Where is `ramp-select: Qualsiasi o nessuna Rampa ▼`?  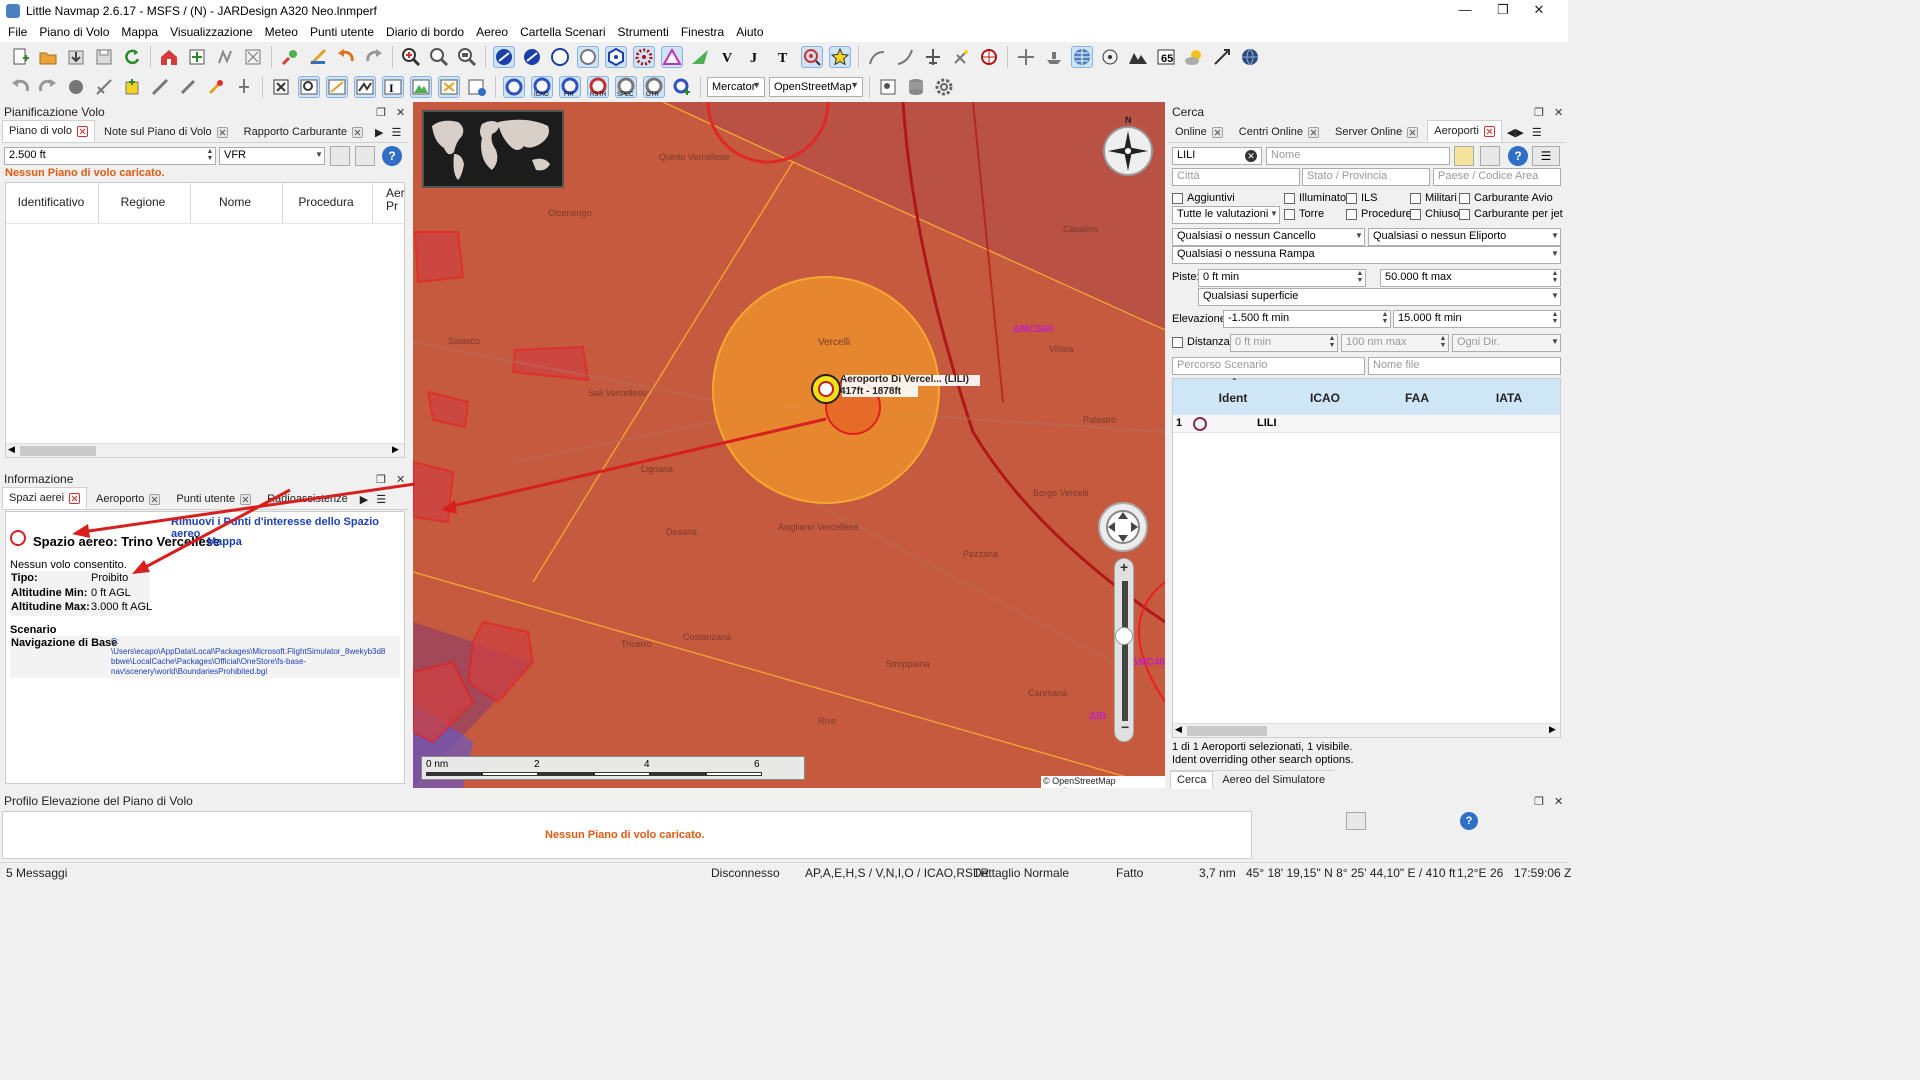
ramp-select: Qualsiasi o nessuna Rampa ▼ is located at coordinates (1366, 255).